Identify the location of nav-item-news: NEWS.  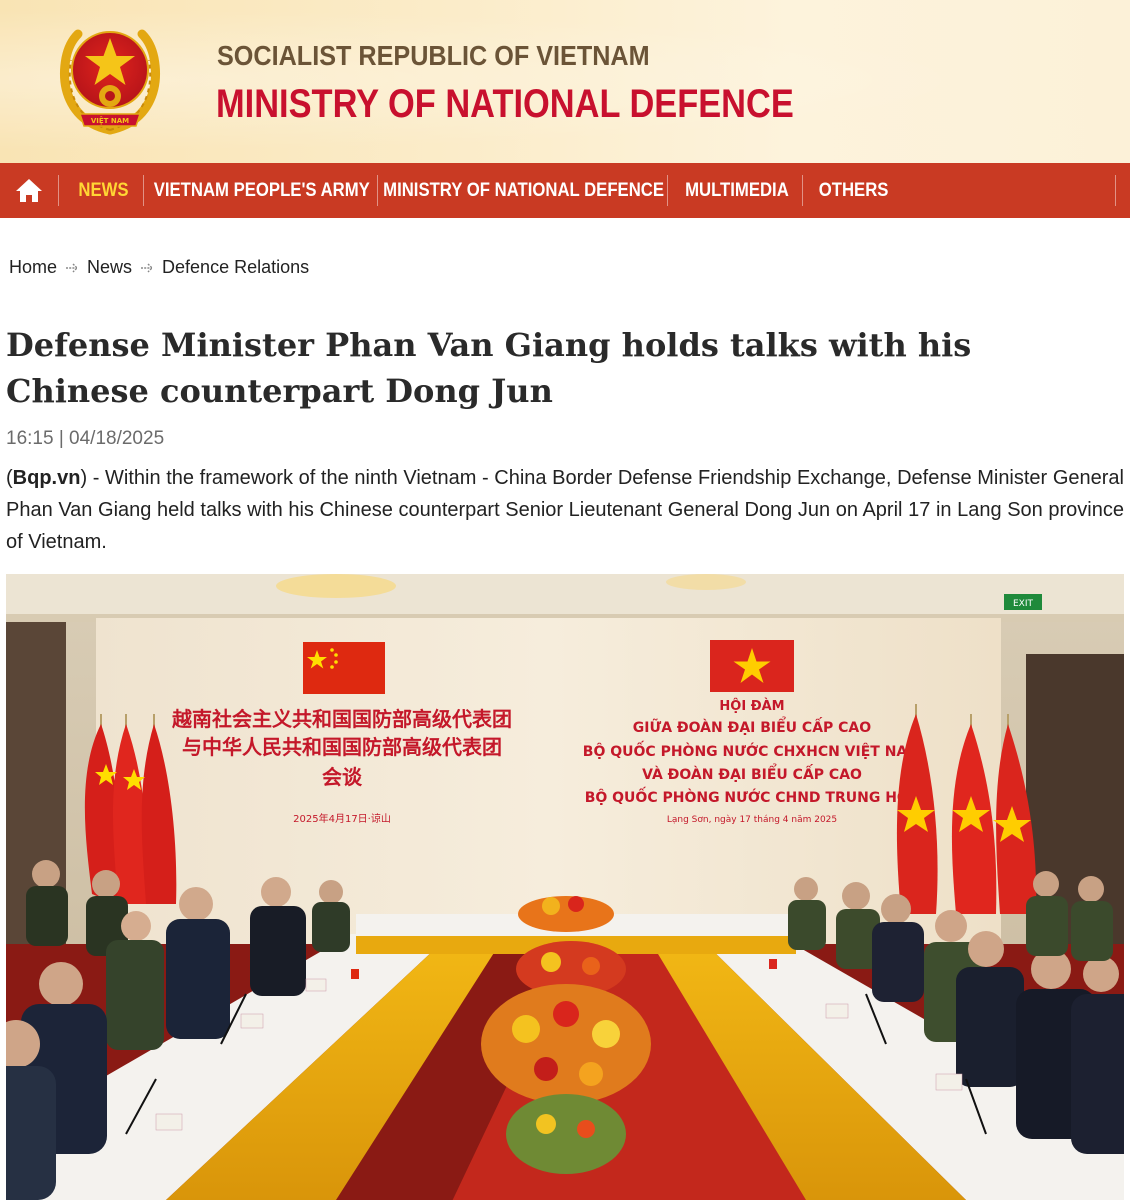
(103, 190).